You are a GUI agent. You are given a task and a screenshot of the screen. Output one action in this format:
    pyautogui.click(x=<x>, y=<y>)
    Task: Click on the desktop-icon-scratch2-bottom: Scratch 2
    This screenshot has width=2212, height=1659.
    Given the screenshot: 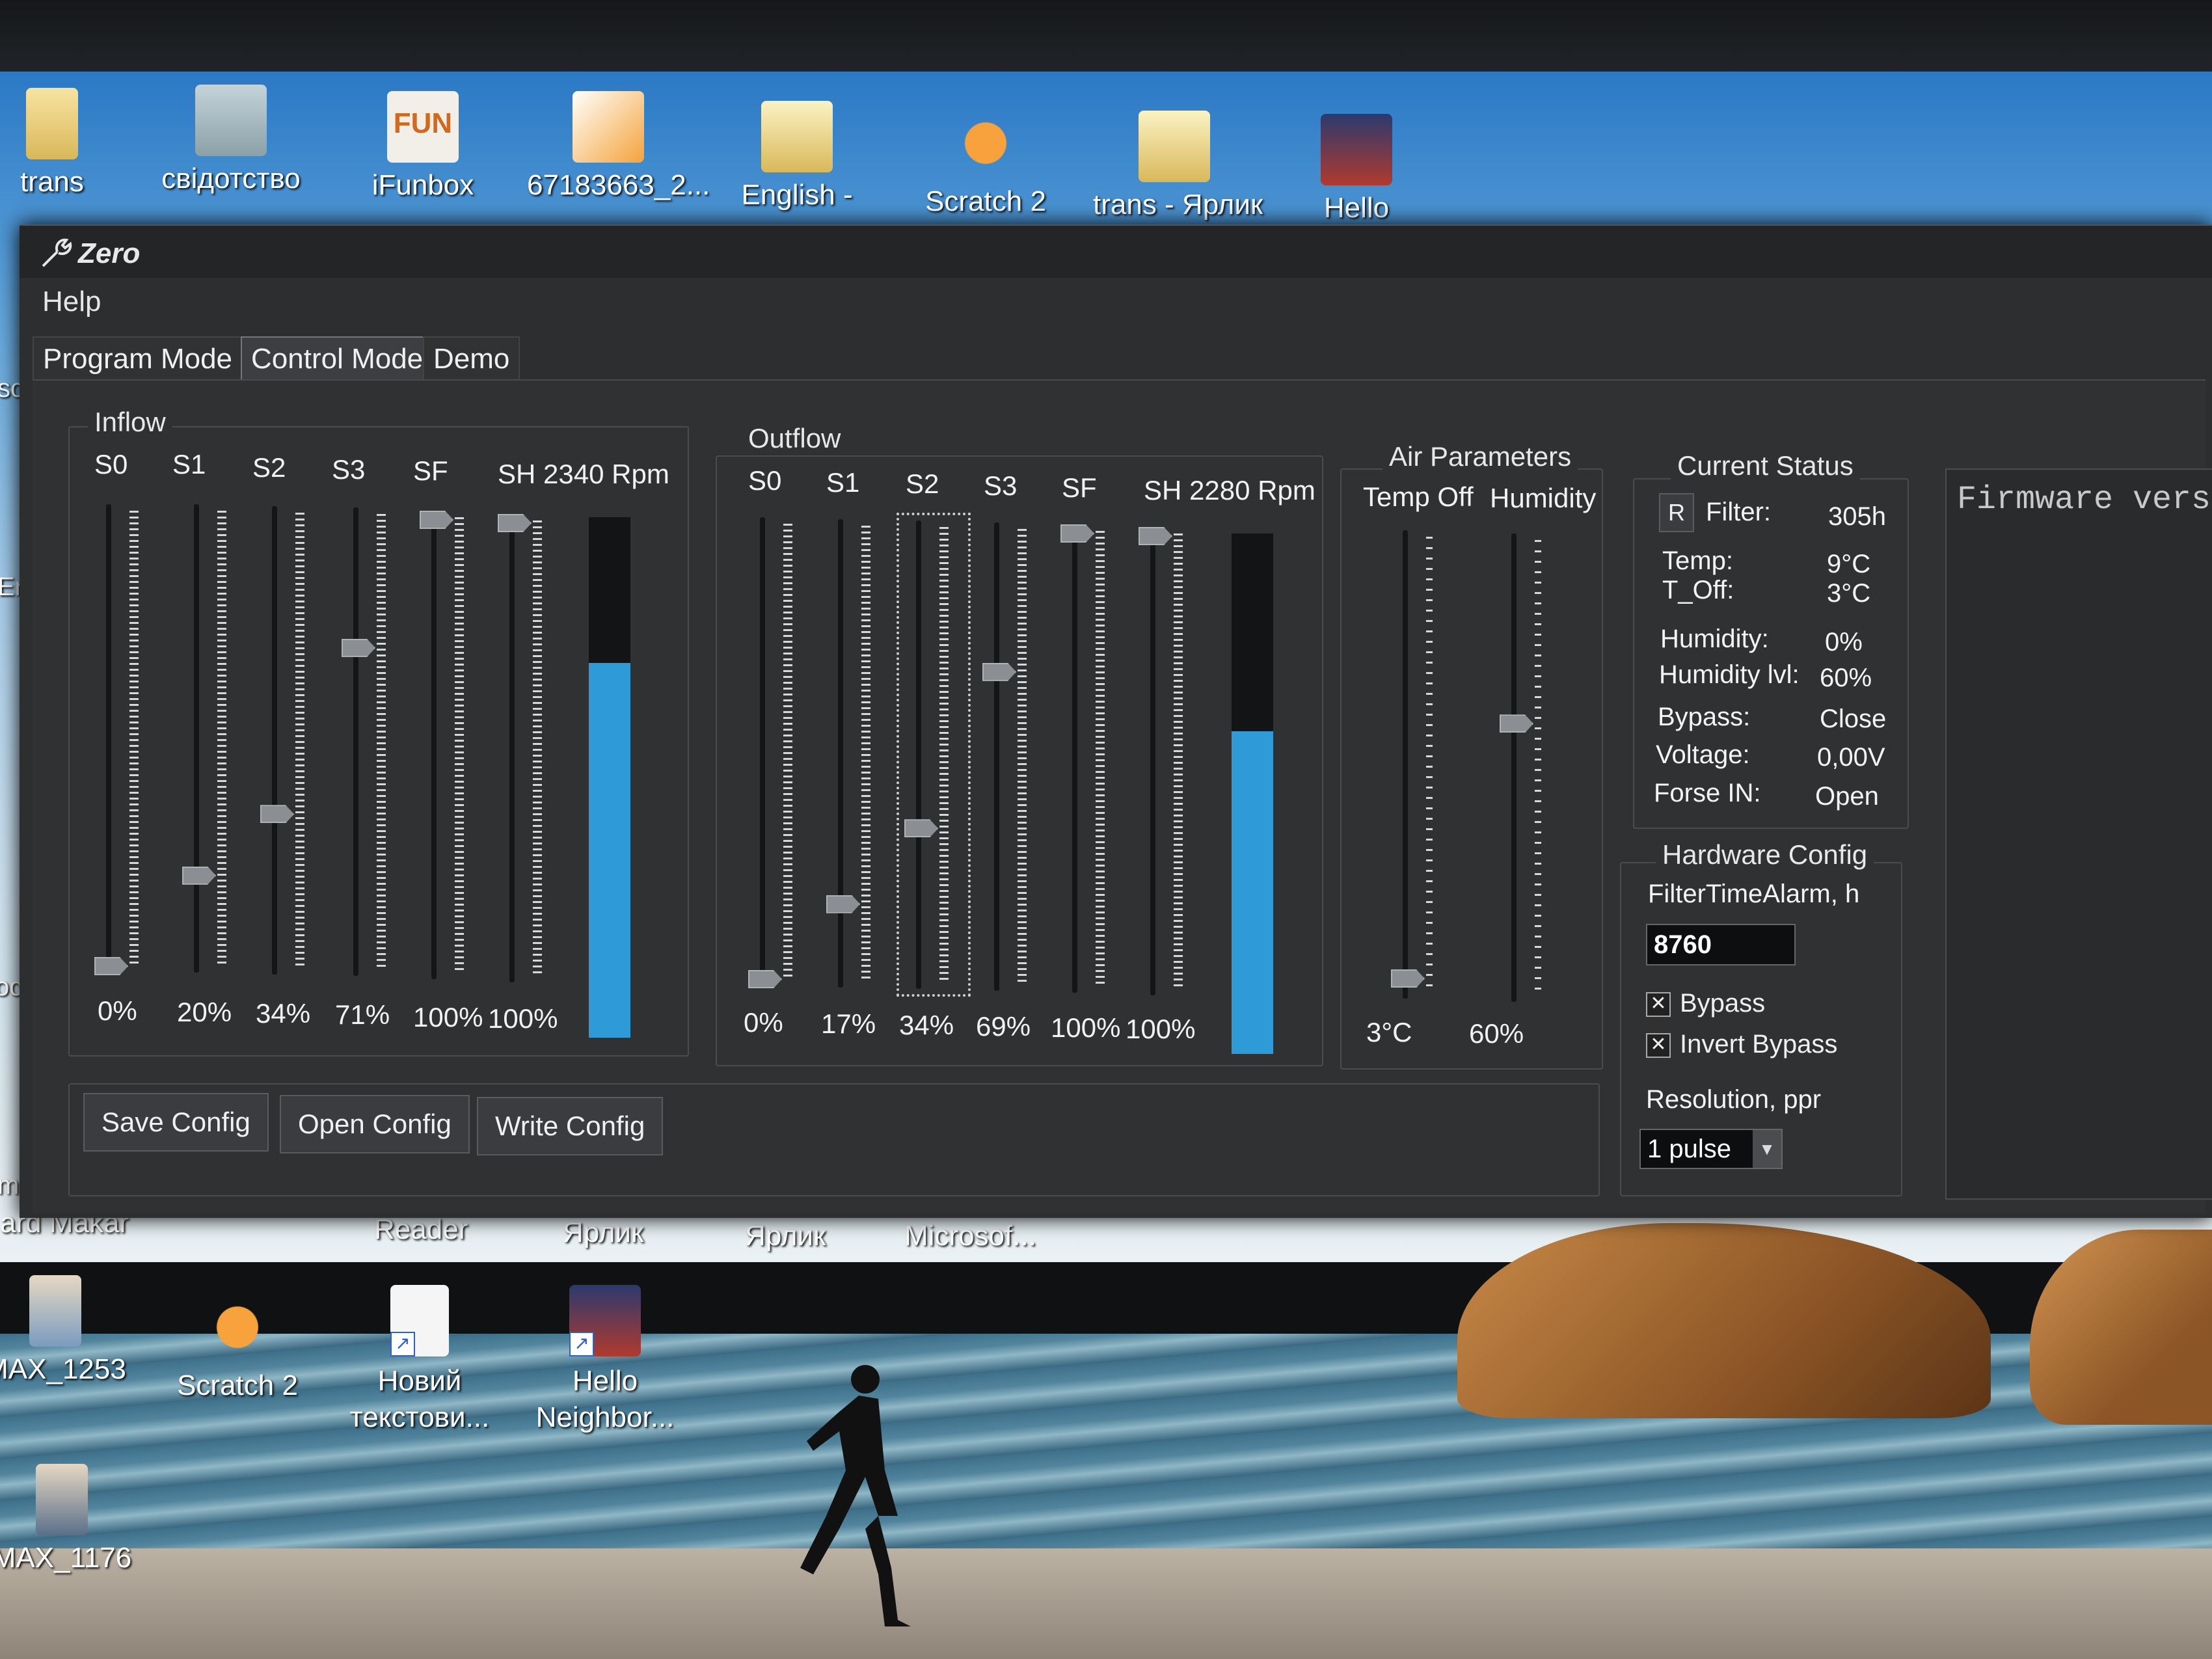 What is the action you would take?
    pyautogui.click(x=238, y=1347)
    